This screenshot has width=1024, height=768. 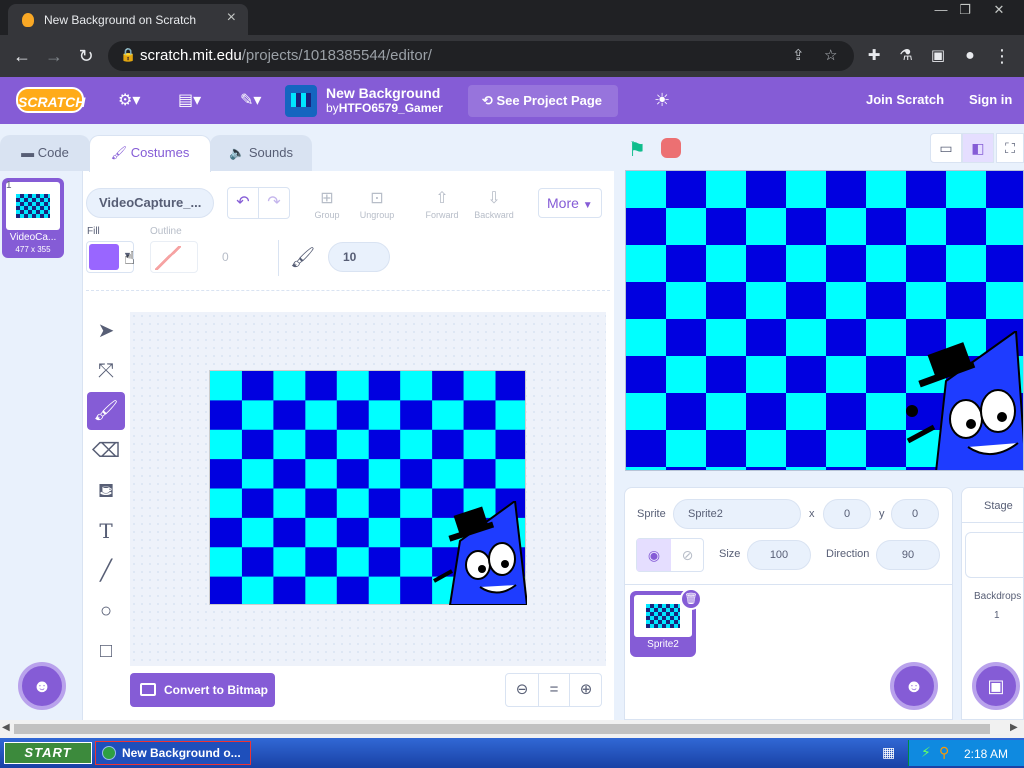 I want to click on scratch-logo: SCRATCH, so click(x=50, y=100).